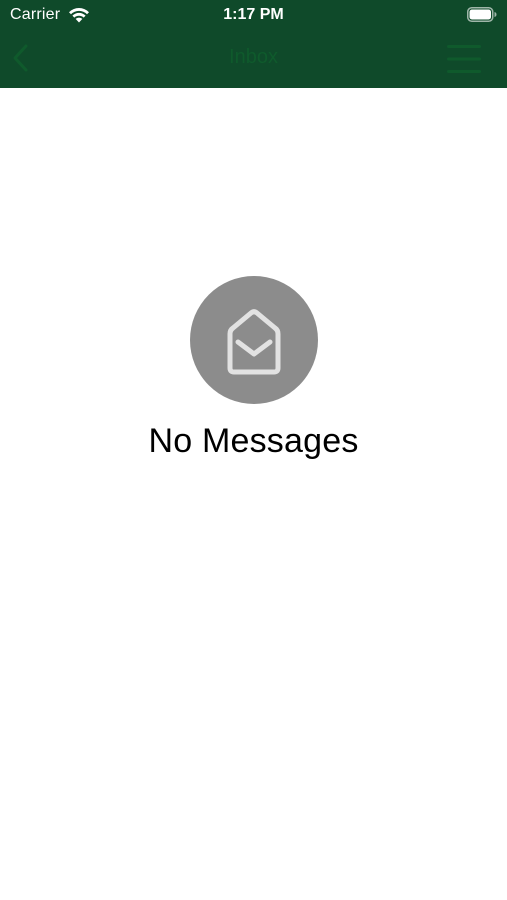 The image size is (507, 900). I want to click on empty-icon-circle, so click(253, 340).